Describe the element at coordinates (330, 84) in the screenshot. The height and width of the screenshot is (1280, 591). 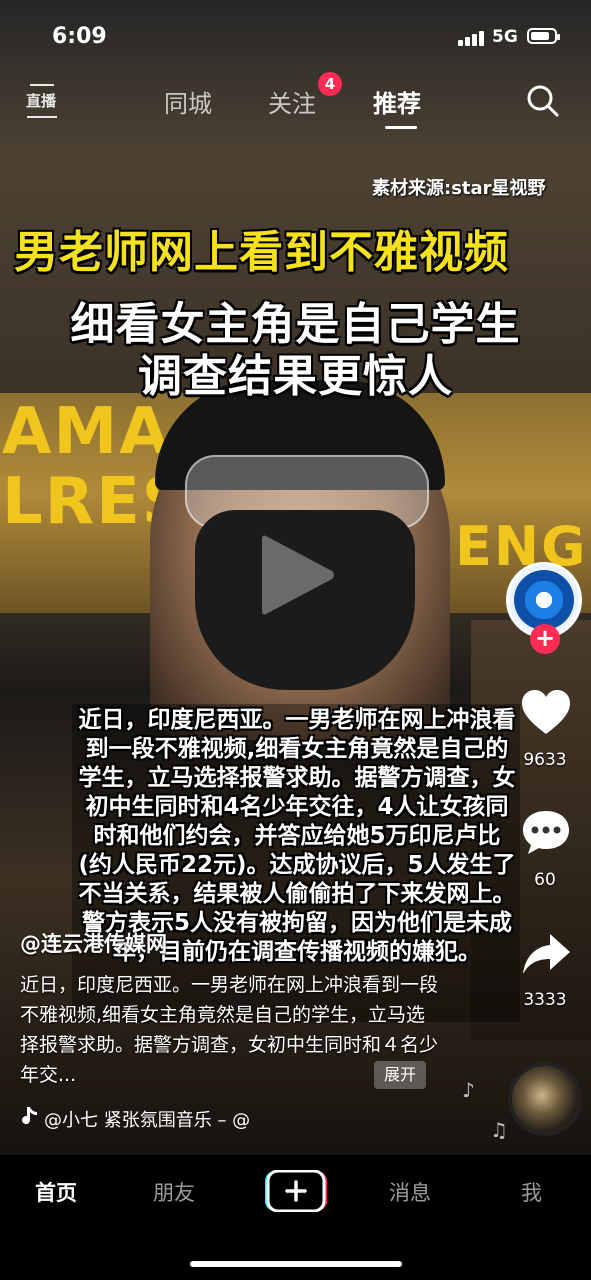
I see `following-badge: 4` at that location.